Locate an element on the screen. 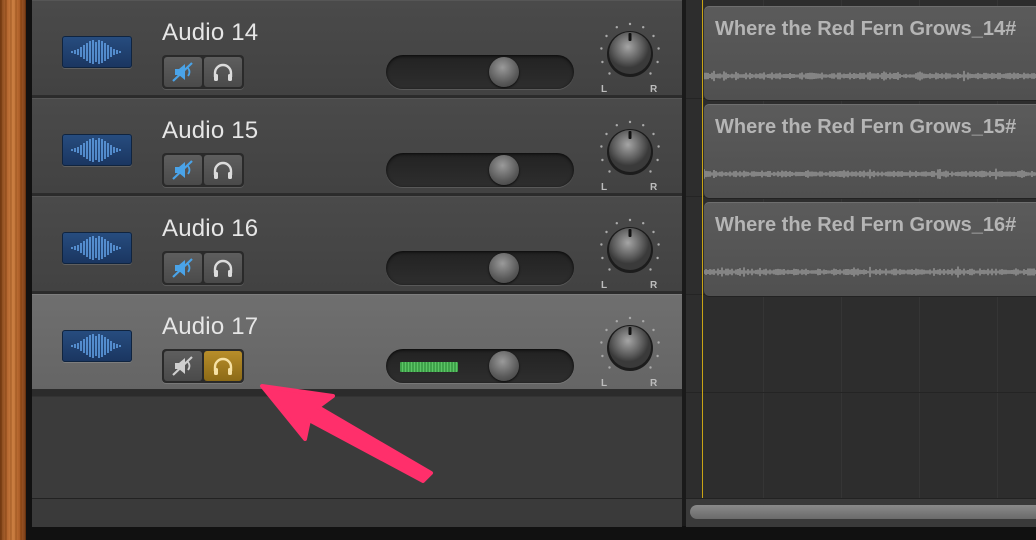  annotation-arrow is located at coordinates (346, 433).